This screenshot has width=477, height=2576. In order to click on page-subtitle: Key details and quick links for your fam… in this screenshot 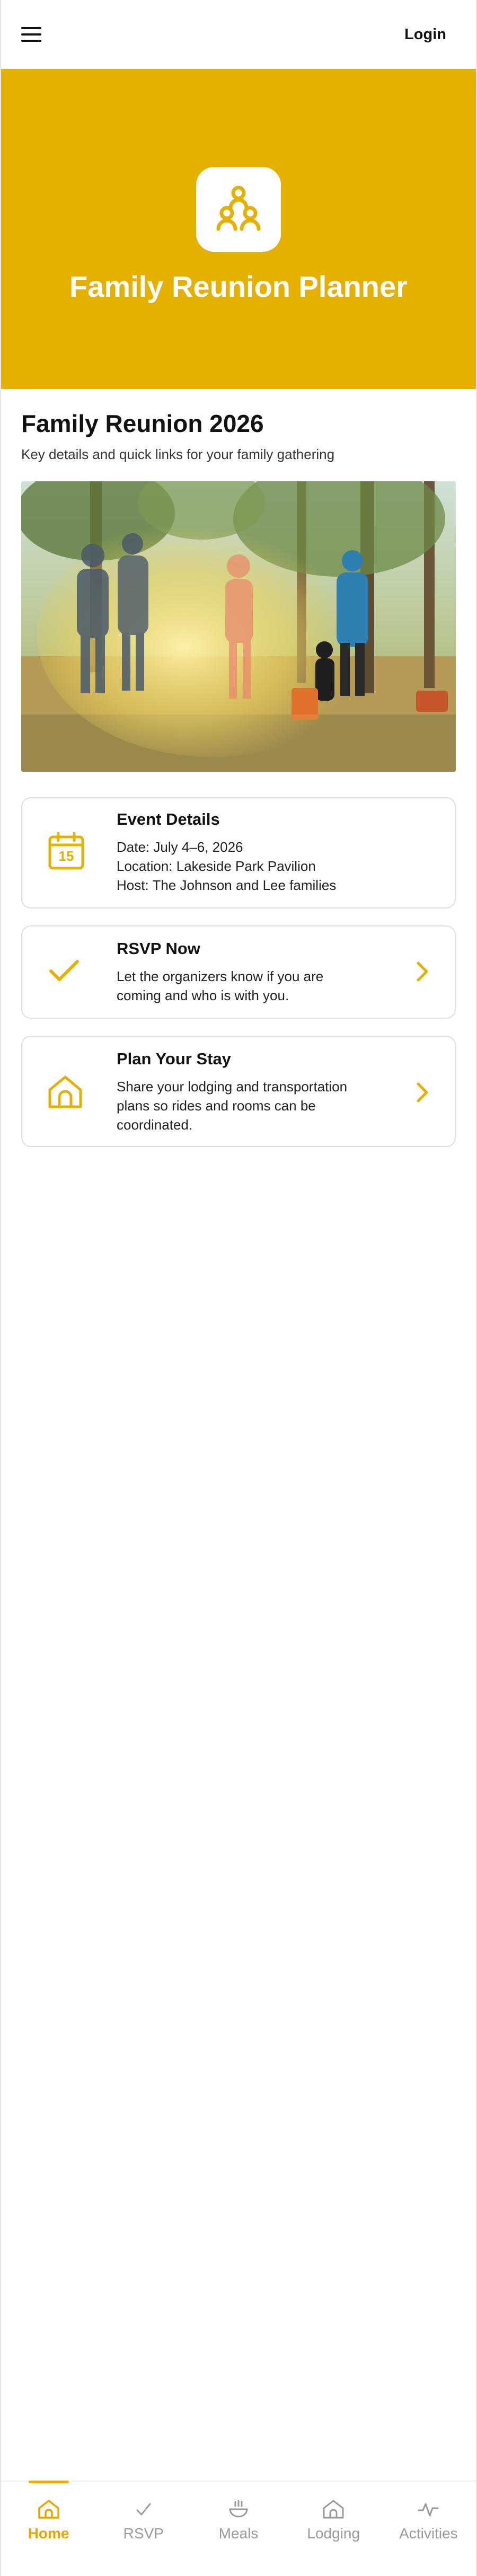, I will do `click(178, 454)`.